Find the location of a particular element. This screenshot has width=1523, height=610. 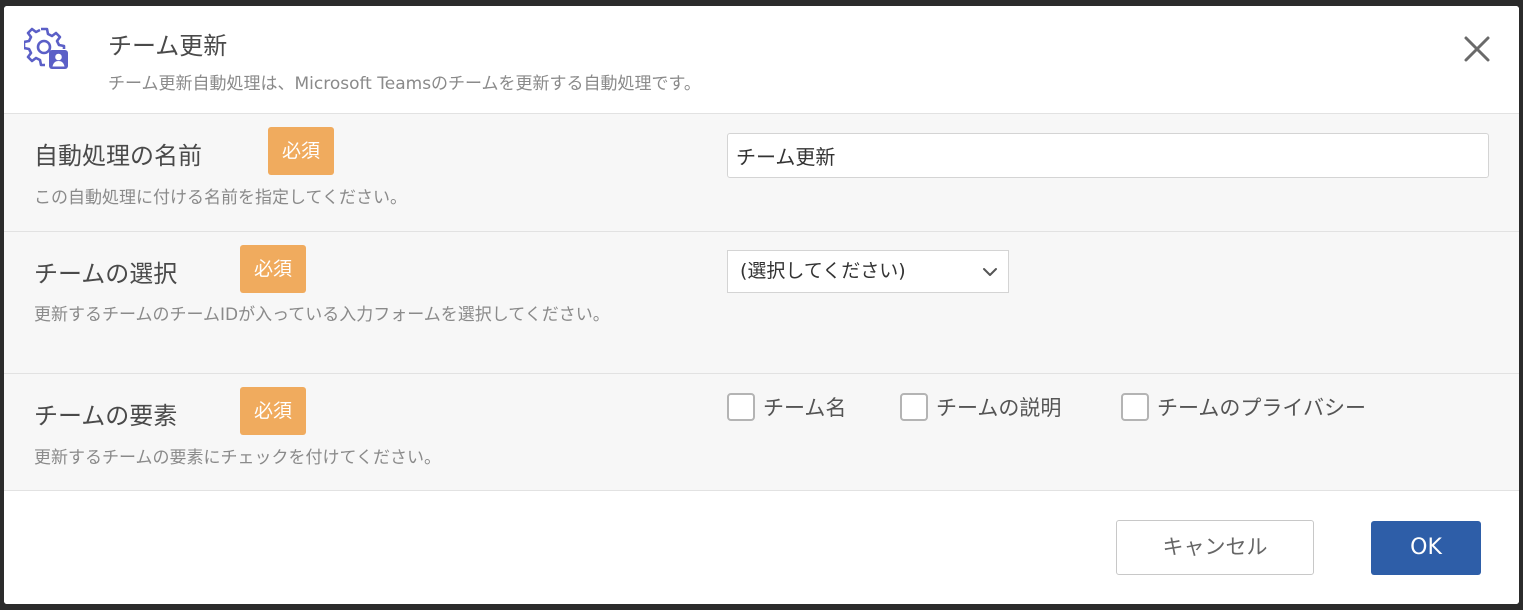

team-field-label: チームの選択 is located at coordinates (106, 274).